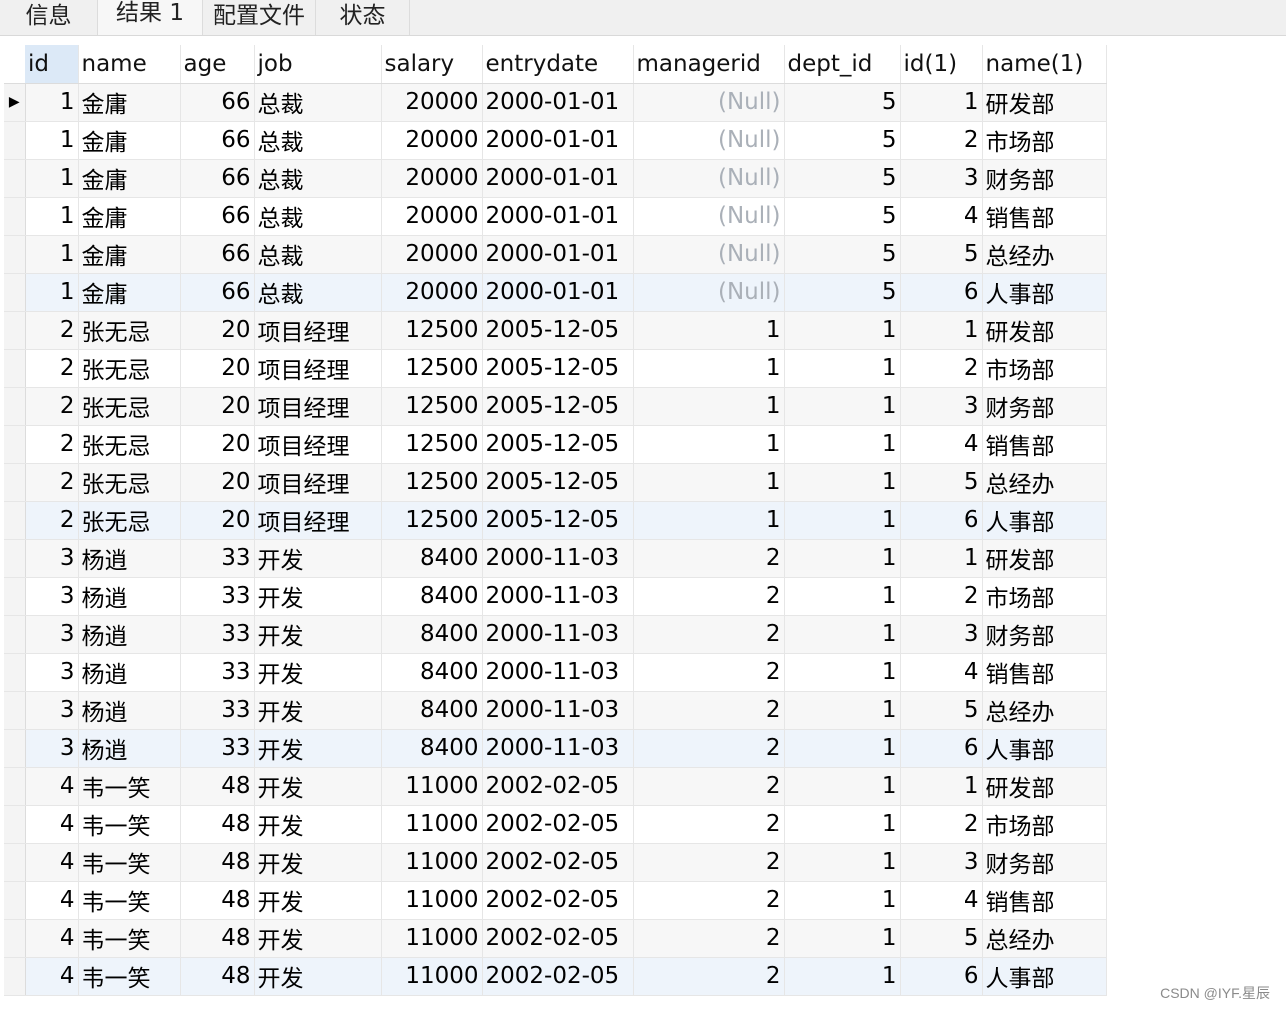  What do you see at coordinates (941, 140) in the screenshot?
I see `cell-id1: 2` at bounding box center [941, 140].